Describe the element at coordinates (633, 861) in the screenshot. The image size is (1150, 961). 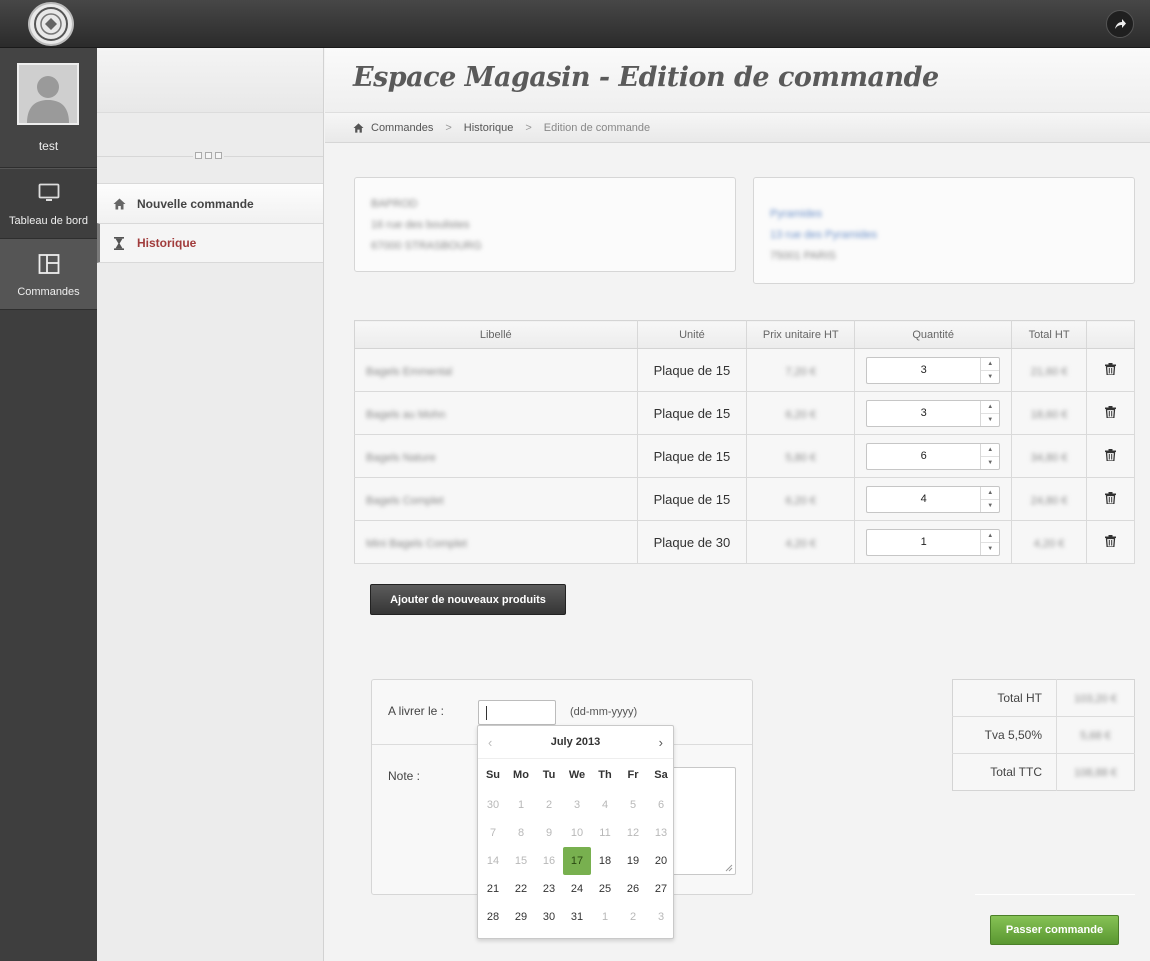
I see `datepicker-day: 19` at that location.